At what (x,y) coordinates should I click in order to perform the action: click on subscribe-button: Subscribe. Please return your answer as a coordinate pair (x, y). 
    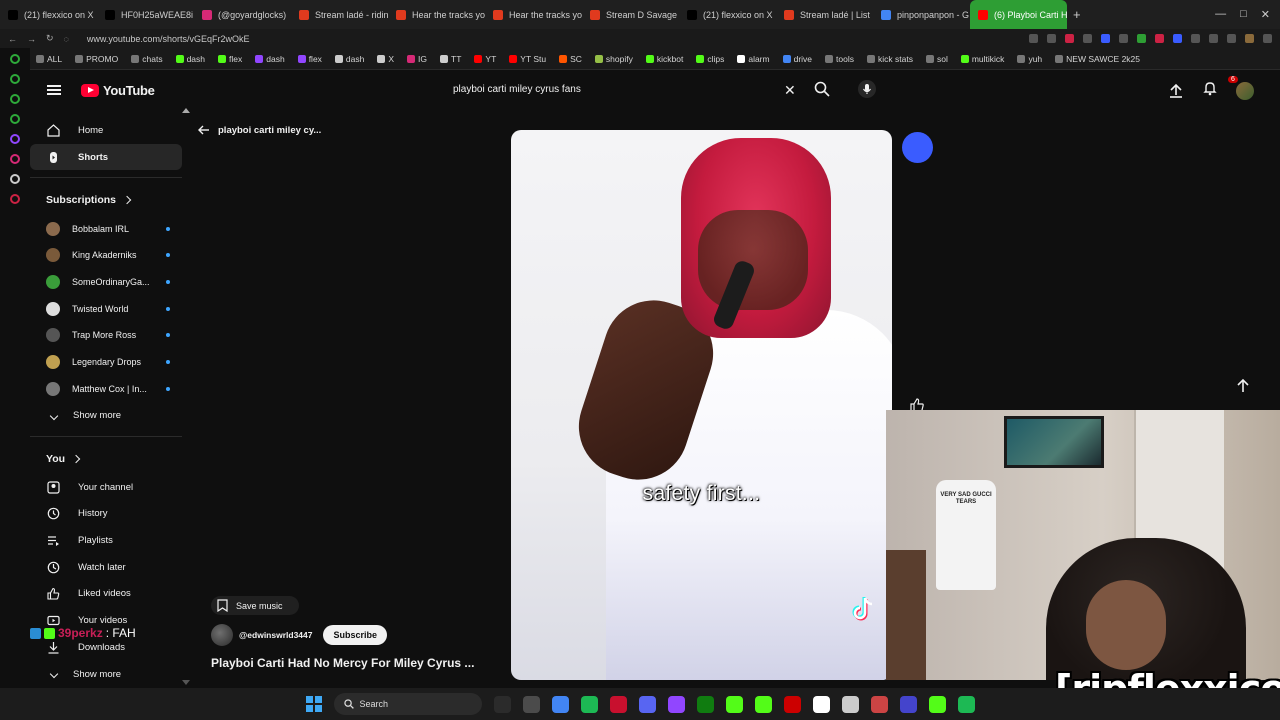
    Looking at the image, I should click on (355, 635).